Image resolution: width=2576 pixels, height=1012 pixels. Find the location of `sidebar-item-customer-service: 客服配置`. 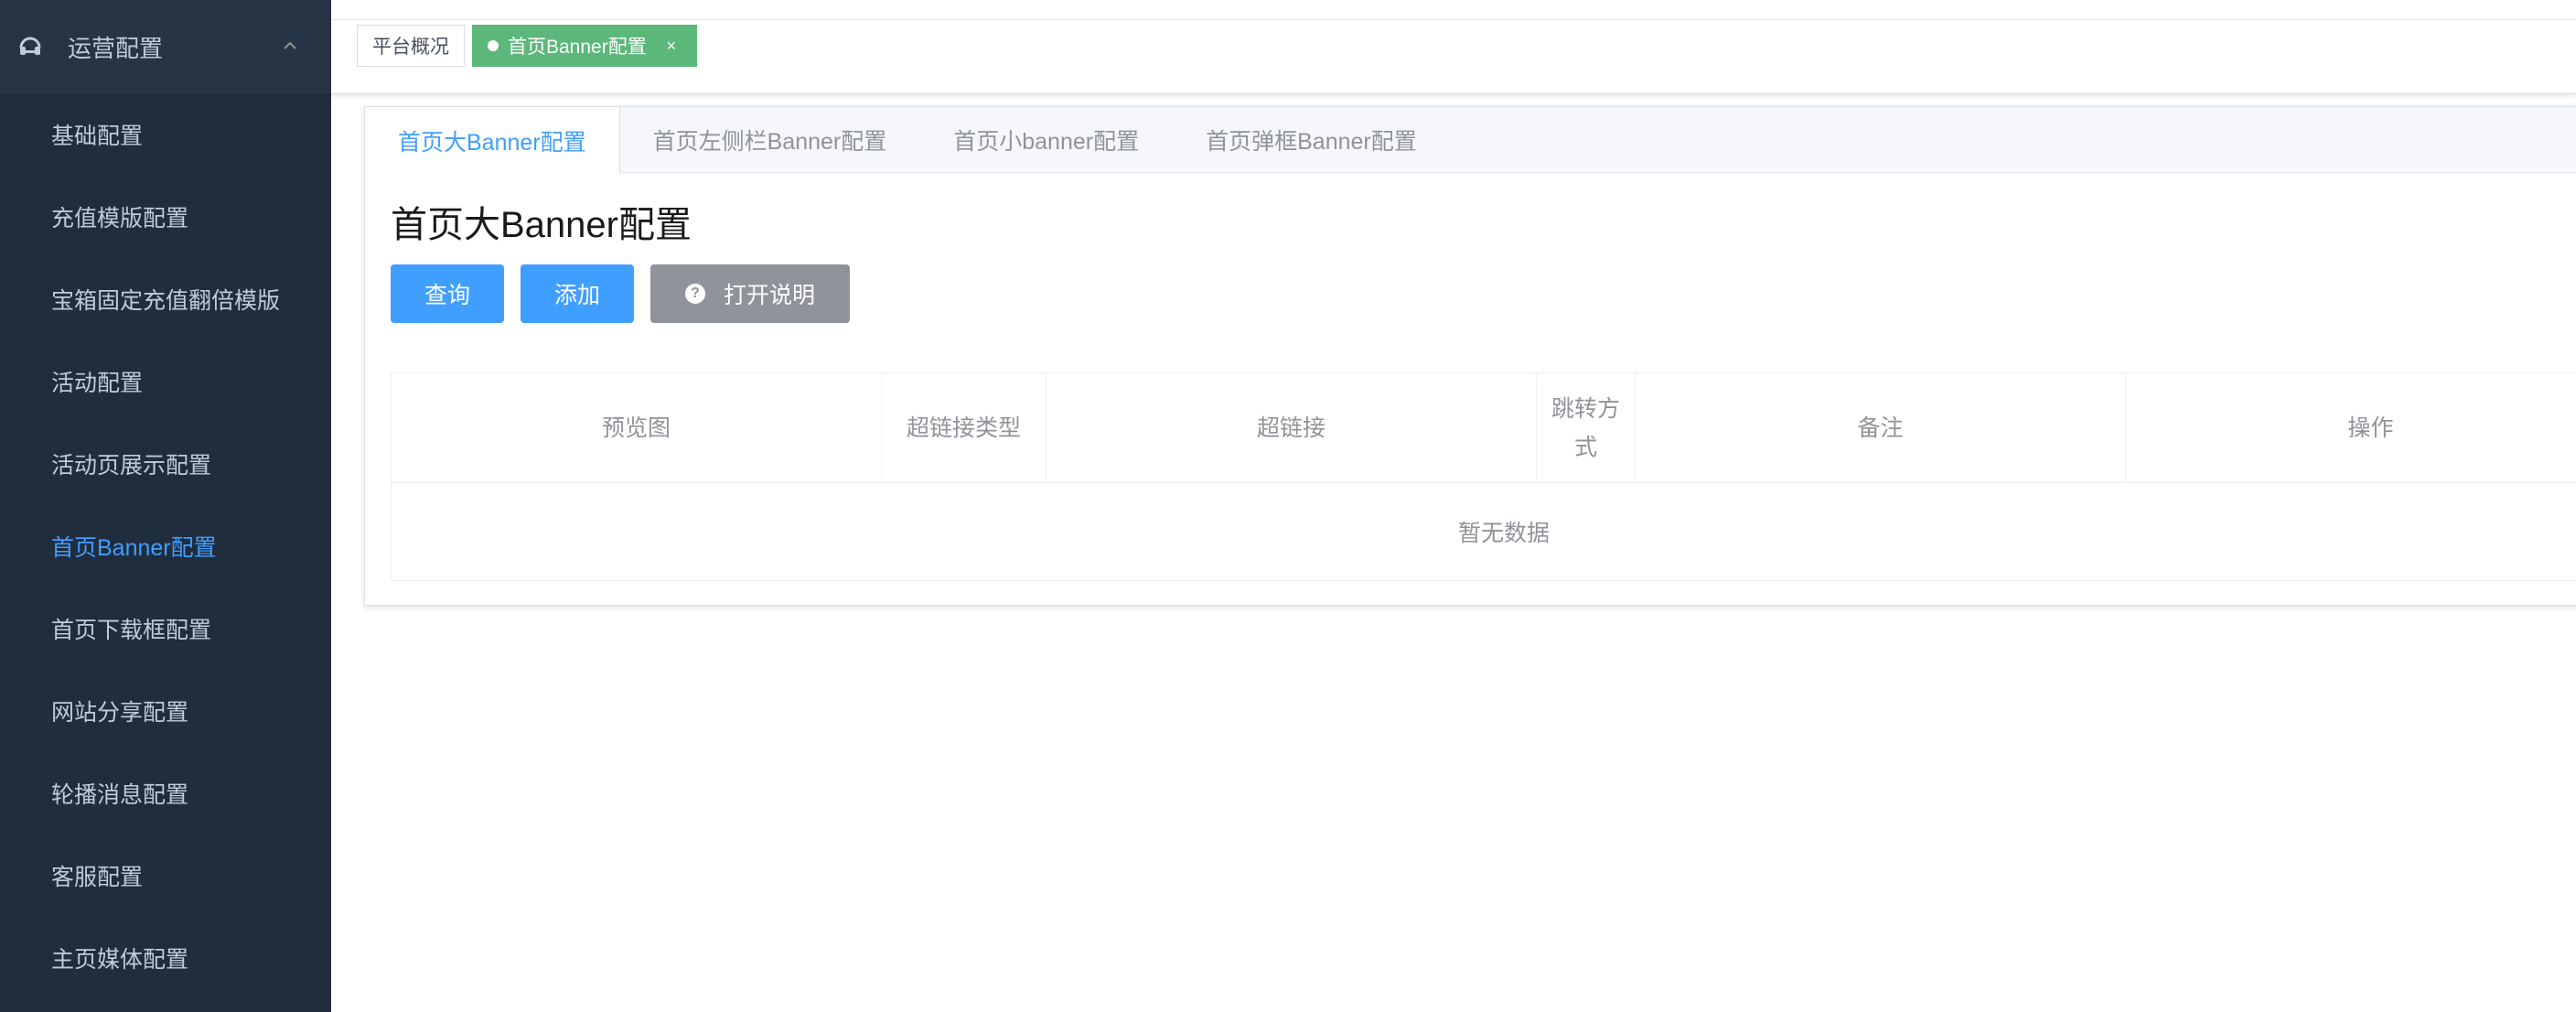

sidebar-item-customer-service: 客服配置 is located at coordinates (166, 875).